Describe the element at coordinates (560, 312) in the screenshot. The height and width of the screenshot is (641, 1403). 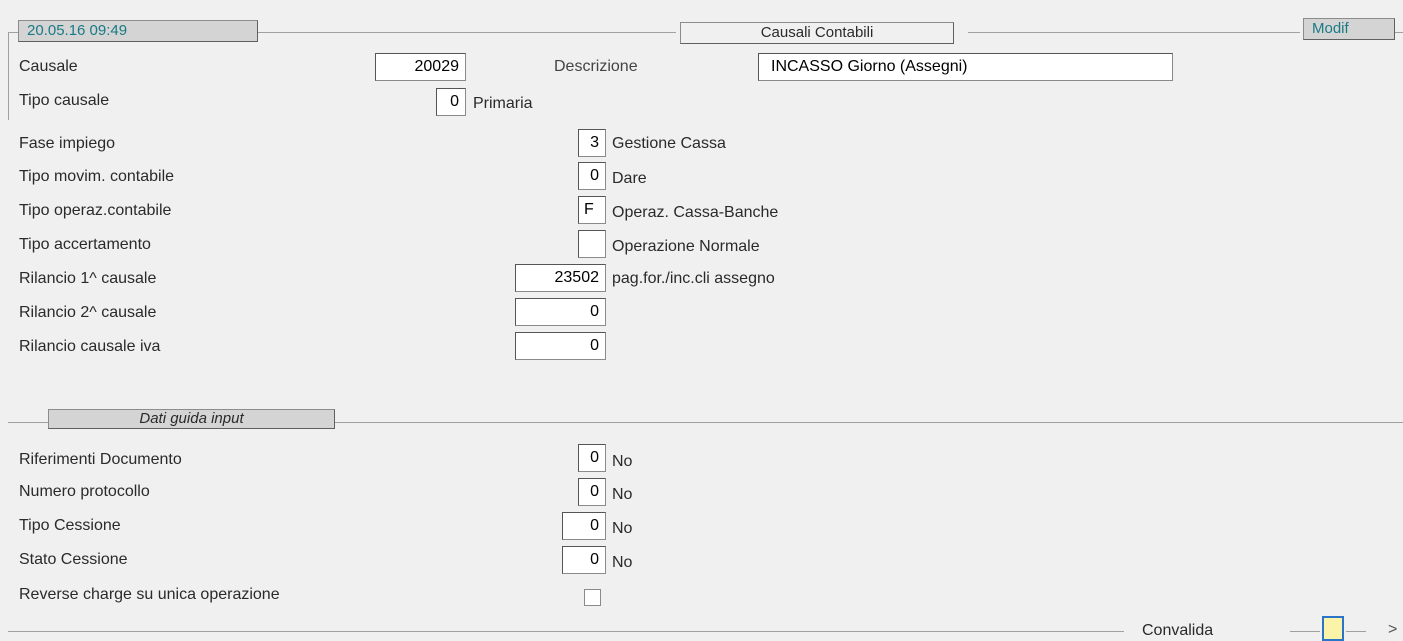
I see `rilancio2-input: 0` at that location.